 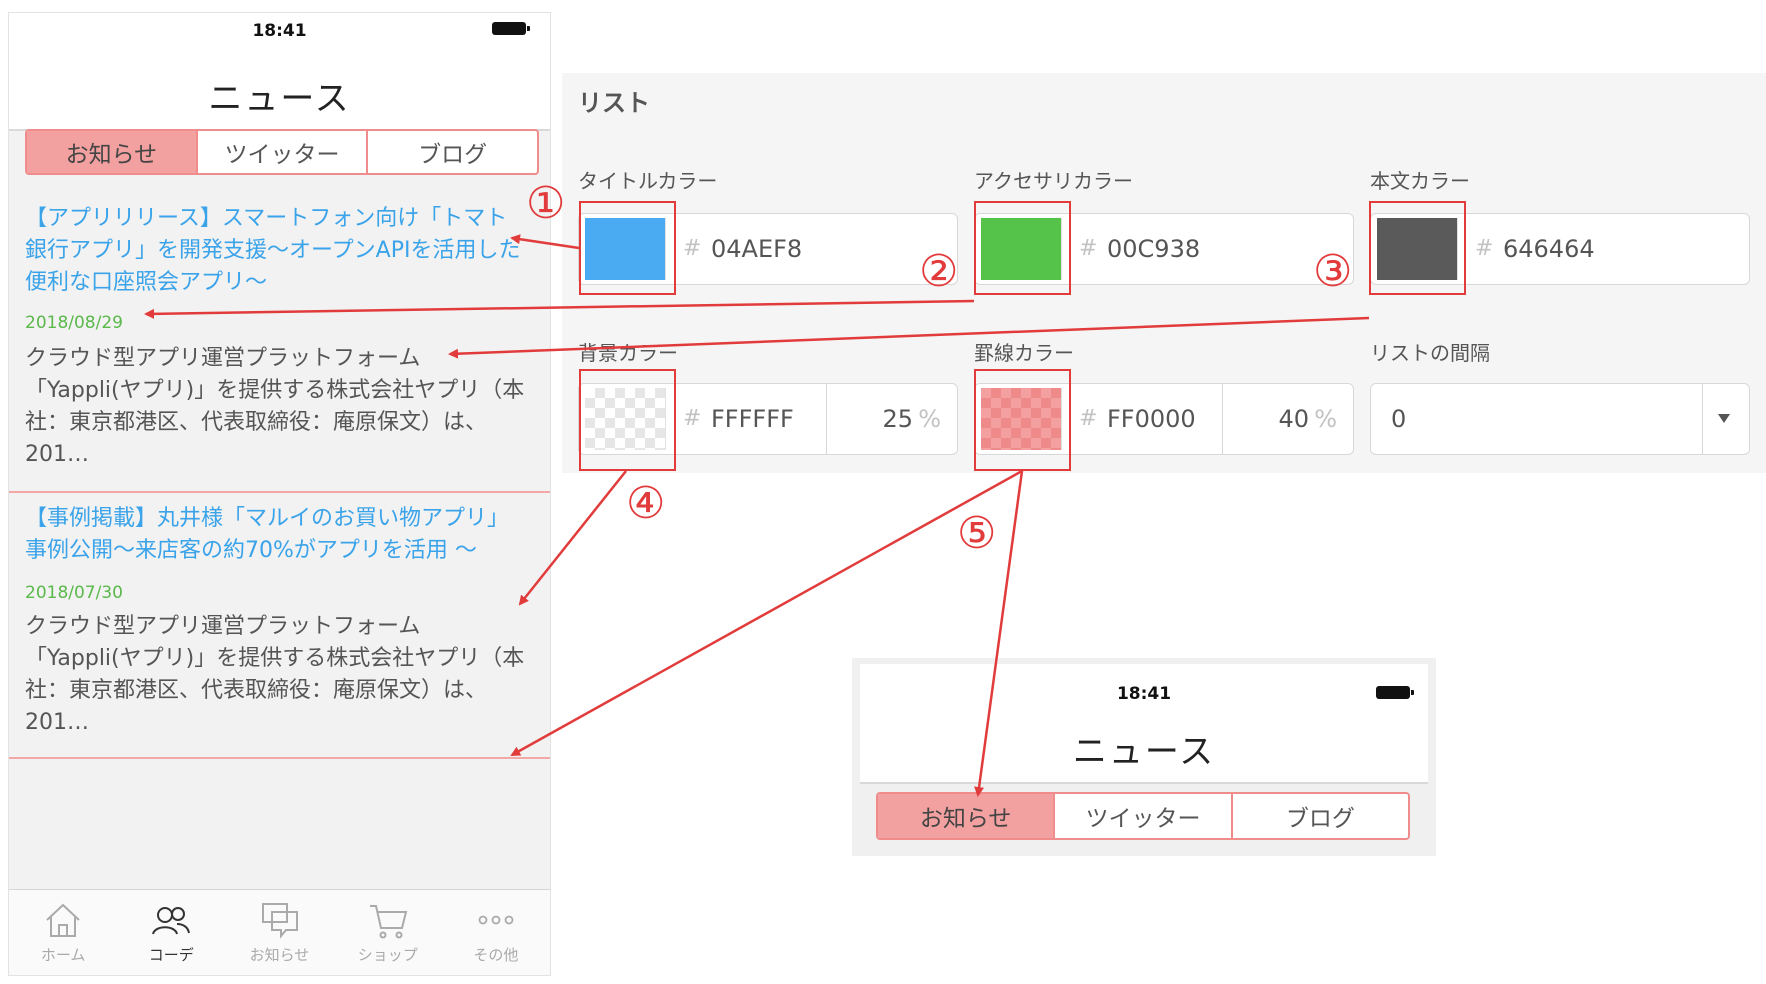 I want to click on background-opacity-value: 25, so click(x=897, y=419).